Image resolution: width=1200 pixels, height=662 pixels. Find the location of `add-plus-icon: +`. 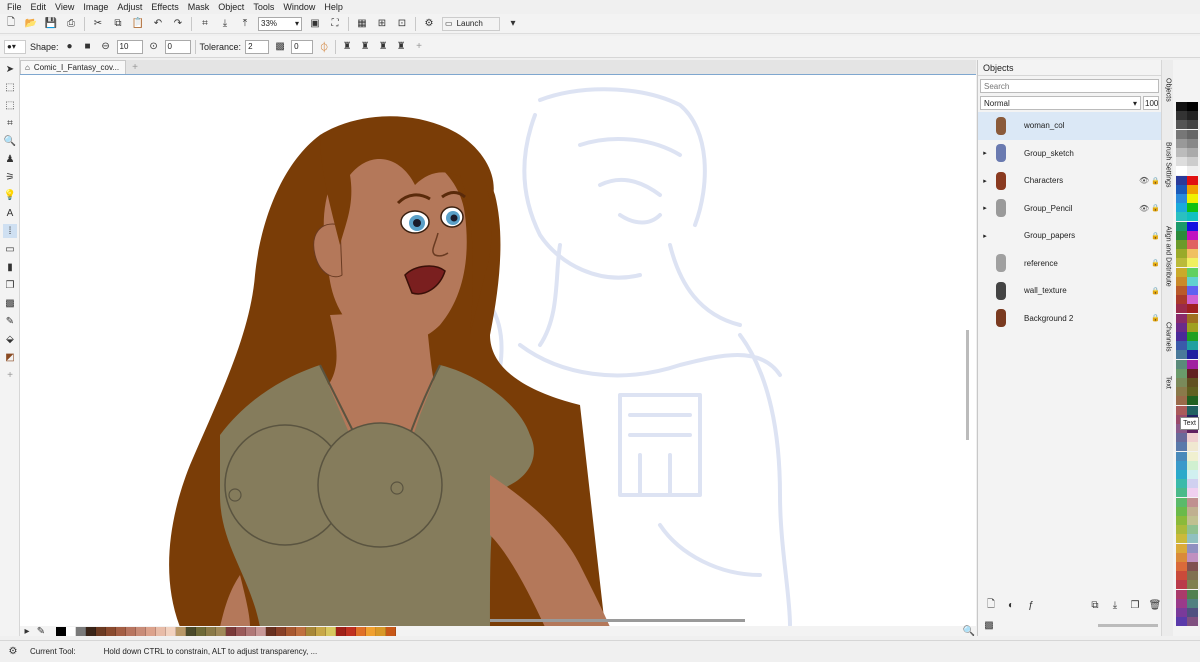

add-plus-icon: + is located at coordinates (419, 47).